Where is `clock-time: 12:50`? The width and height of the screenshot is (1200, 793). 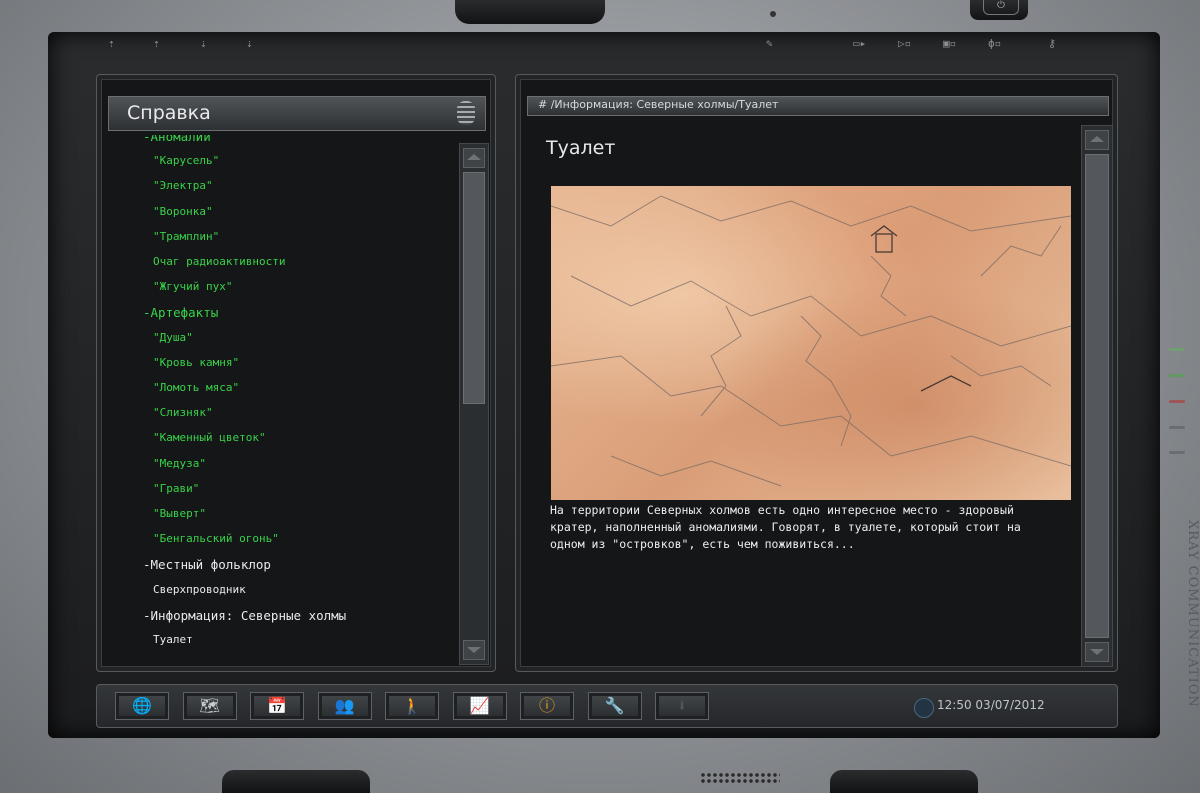
clock-time: 12:50 is located at coordinates (954, 705).